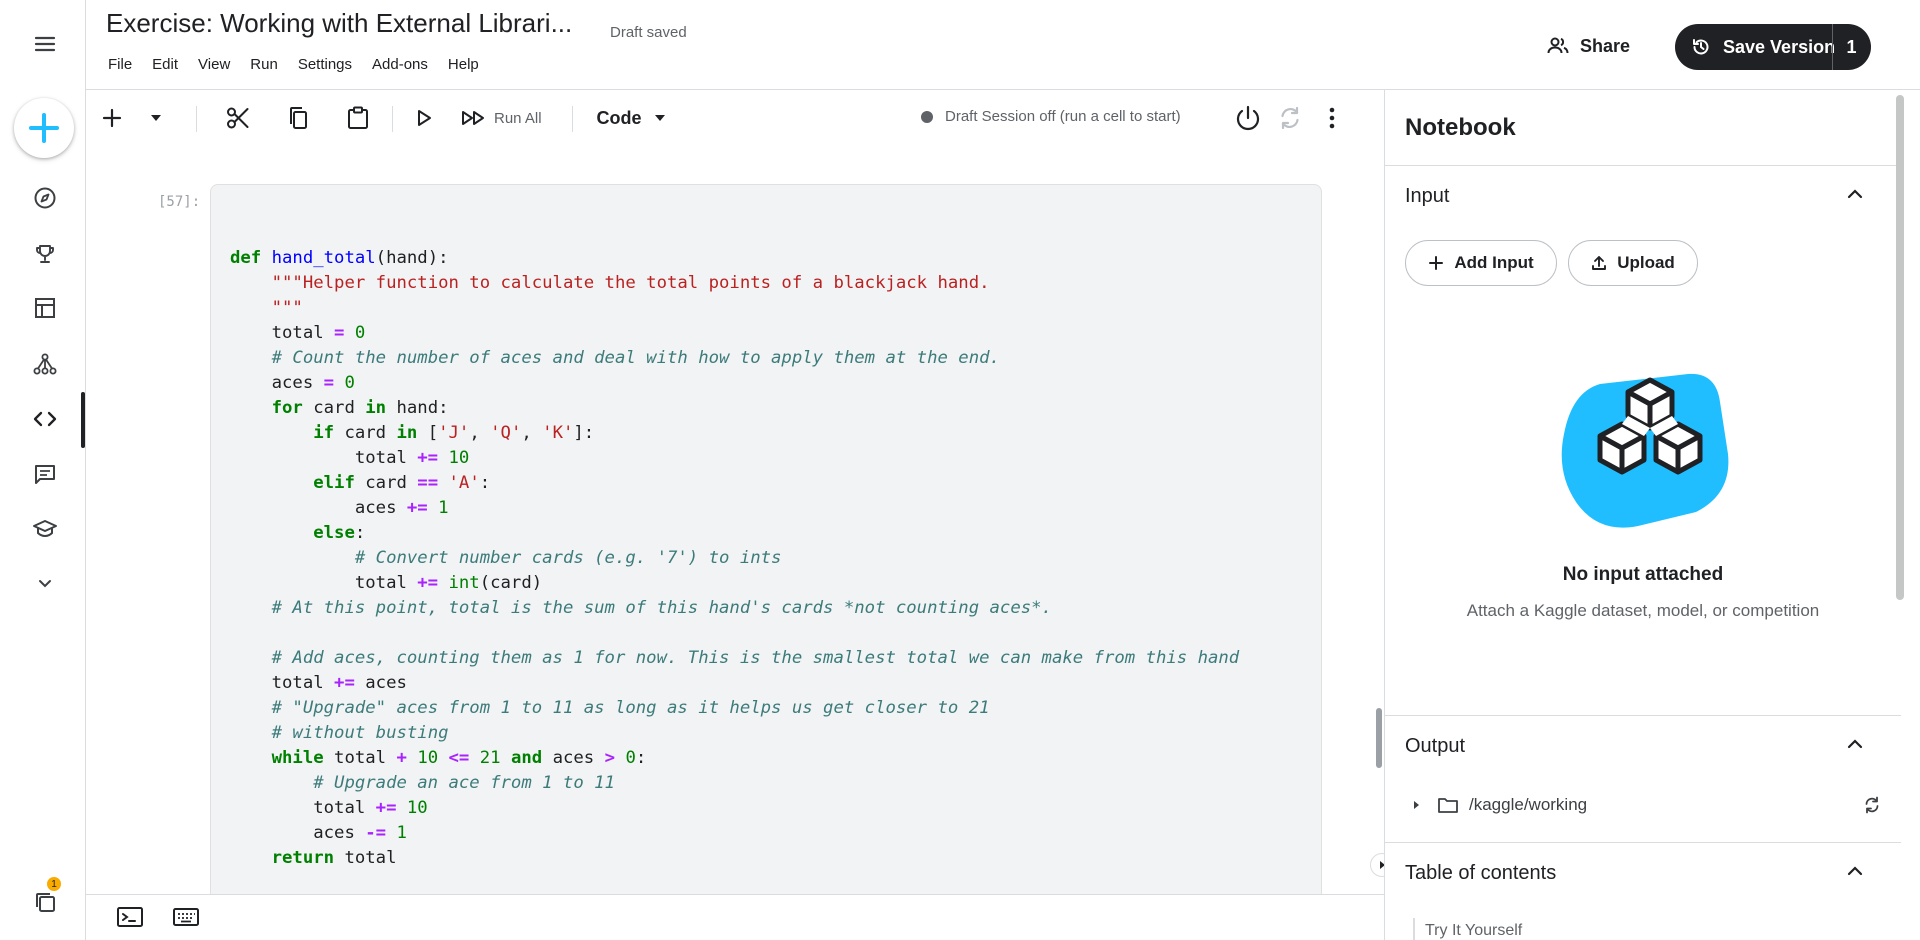 The width and height of the screenshot is (1920, 940). What do you see at coordinates (1900, 347) in the screenshot?
I see `panel-scrollbar` at bounding box center [1900, 347].